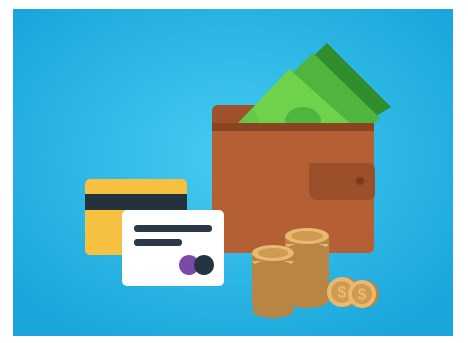 The height and width of the screenshot is (343, 468). I want to click on yellow-card-stripe, so click(136, 202).